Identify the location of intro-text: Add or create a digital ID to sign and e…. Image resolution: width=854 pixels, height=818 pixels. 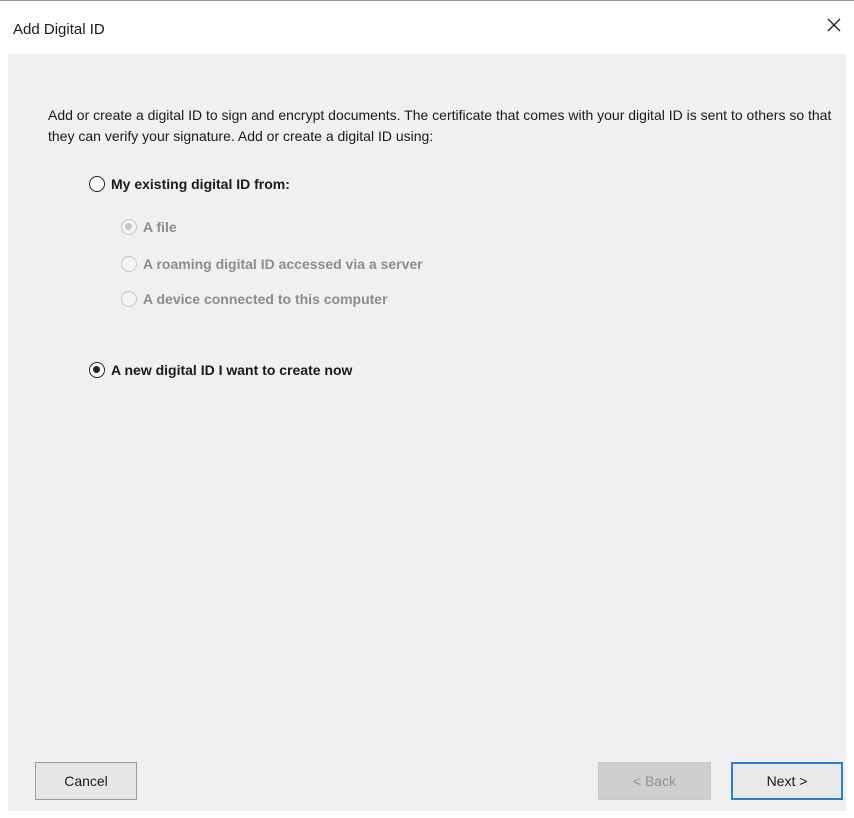
(440, 125).